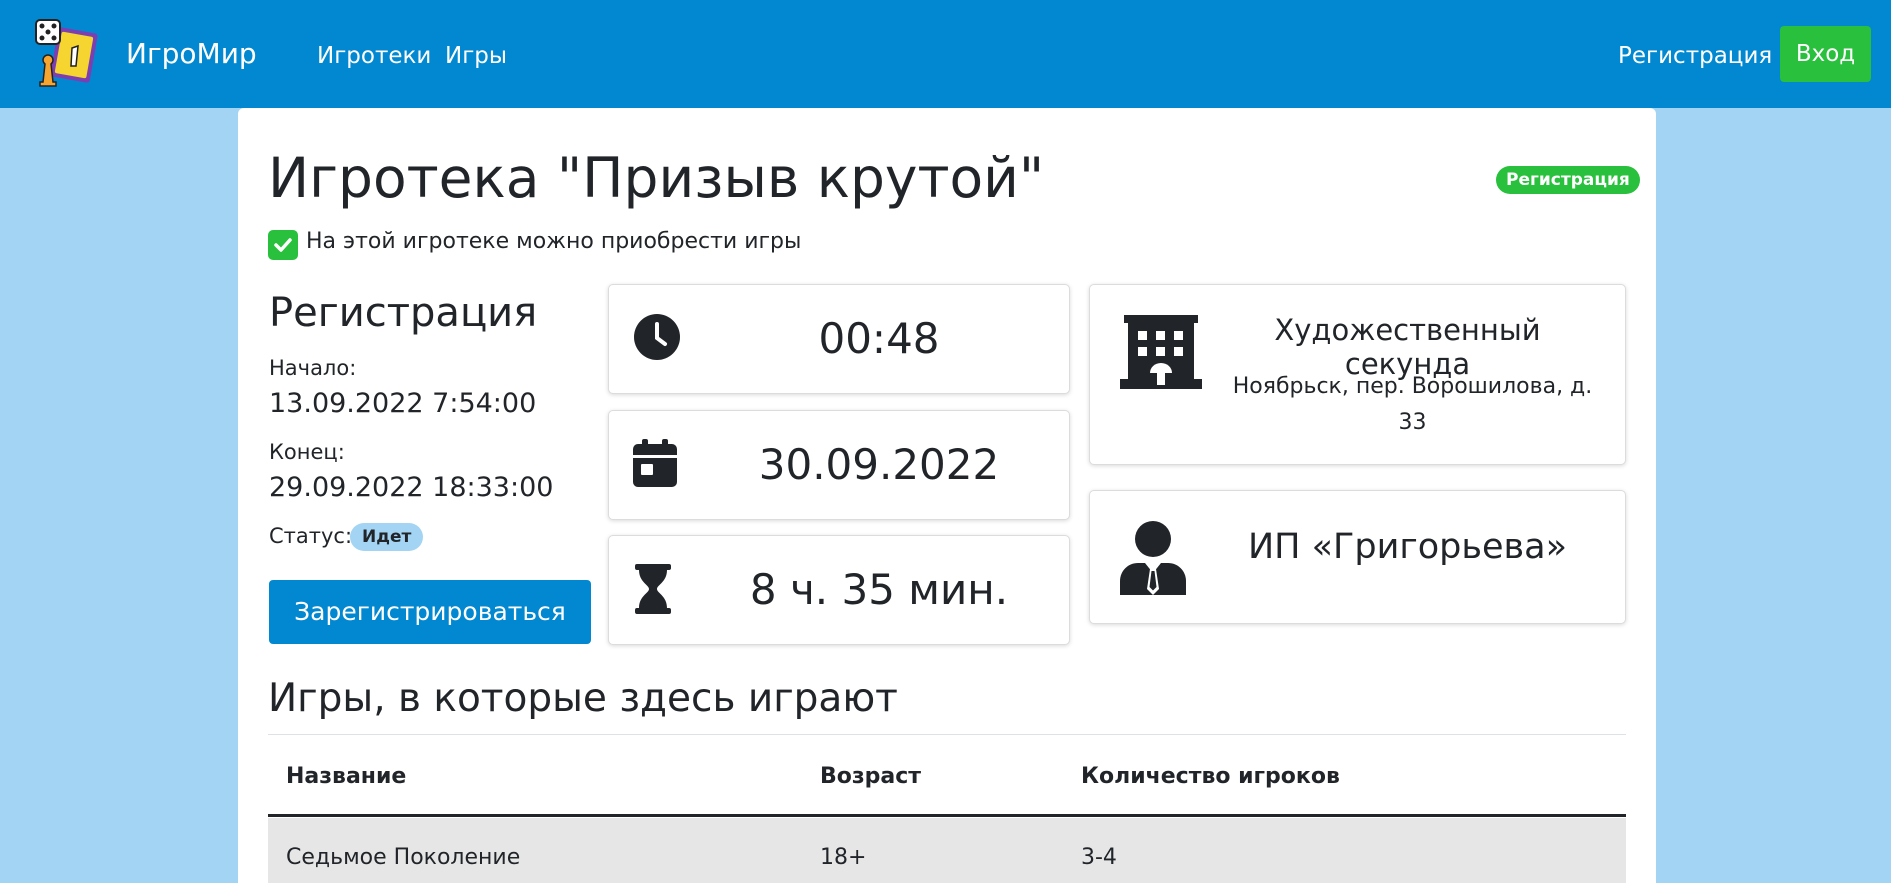 The width and height of the screenshot is (1891, 883). Describe the element at coordinates (283, 245) in the screenshot. I see `check-icon` at that location.